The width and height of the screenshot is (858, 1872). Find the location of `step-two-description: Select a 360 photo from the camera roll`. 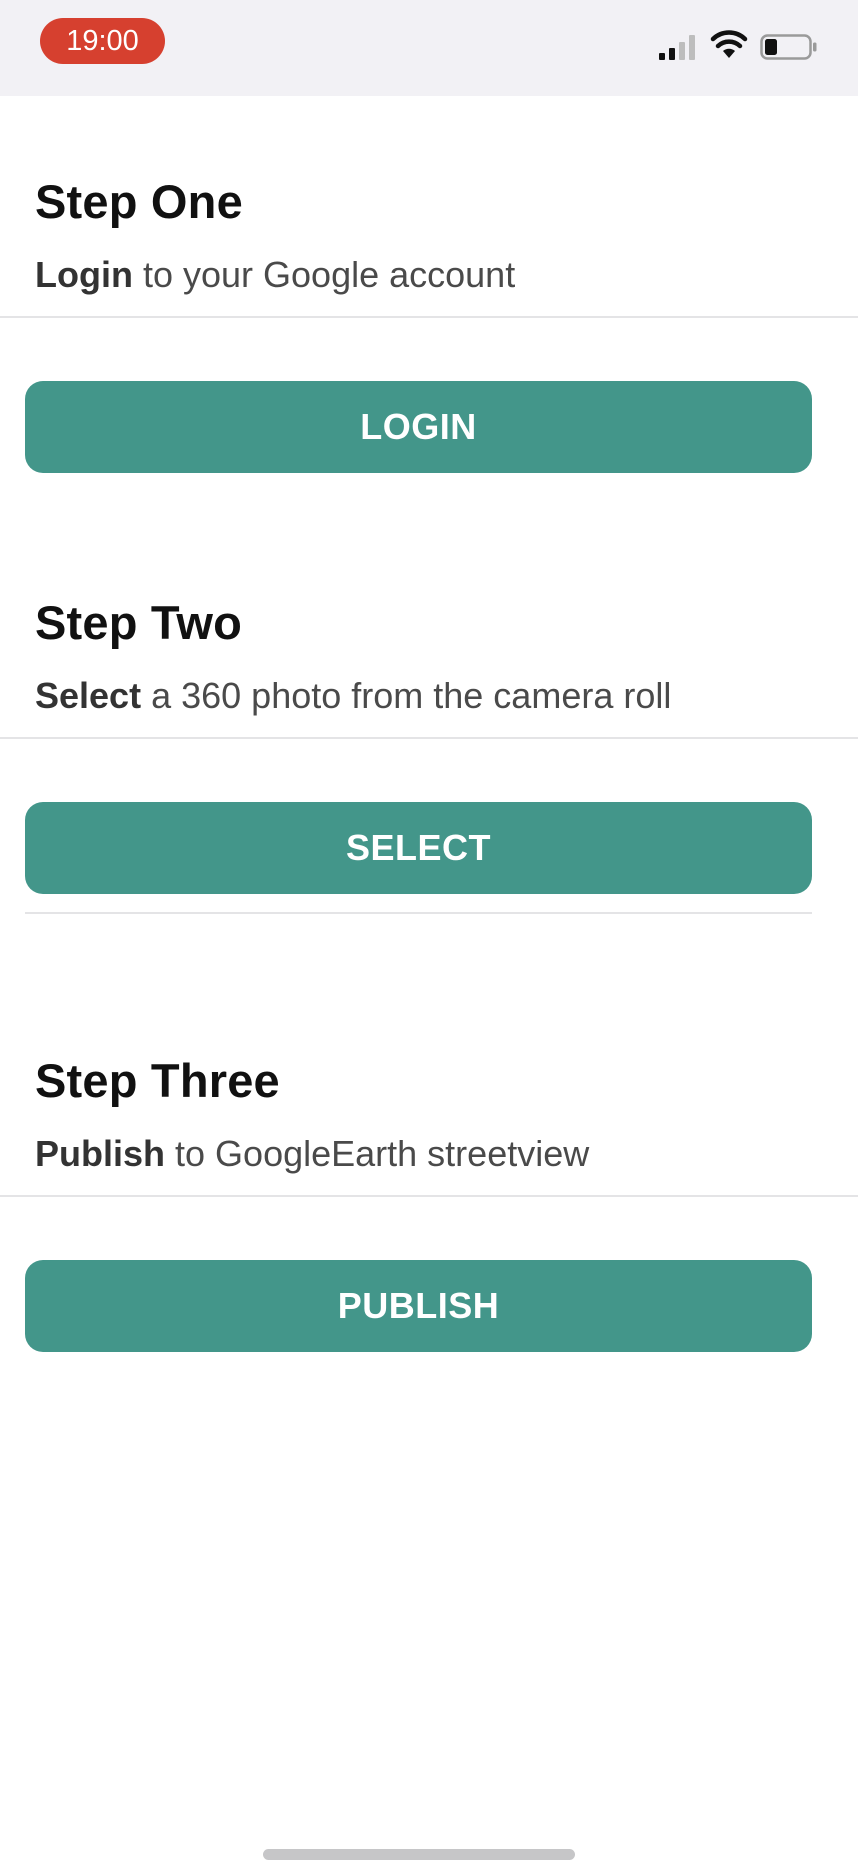

step-two-description: Select a 360 photo from the camera roll is located at coordinates (353, 696).